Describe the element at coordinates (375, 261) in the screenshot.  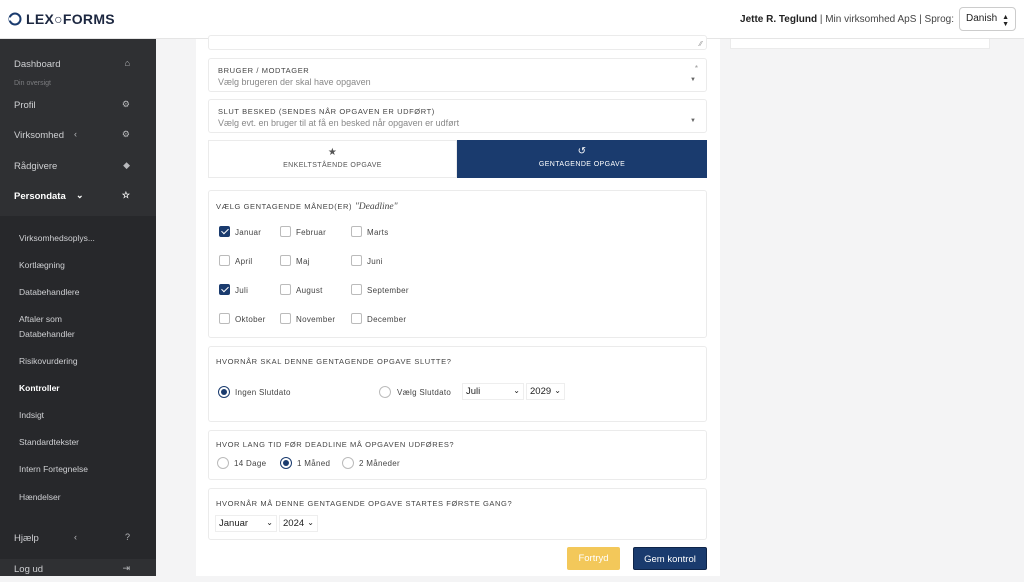
I see `month-label: Juni` at that location.